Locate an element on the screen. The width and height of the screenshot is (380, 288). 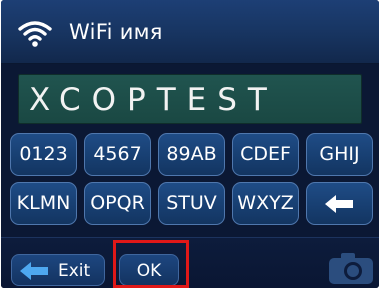
key-label: KLMN is located at coordinates (43, 203).